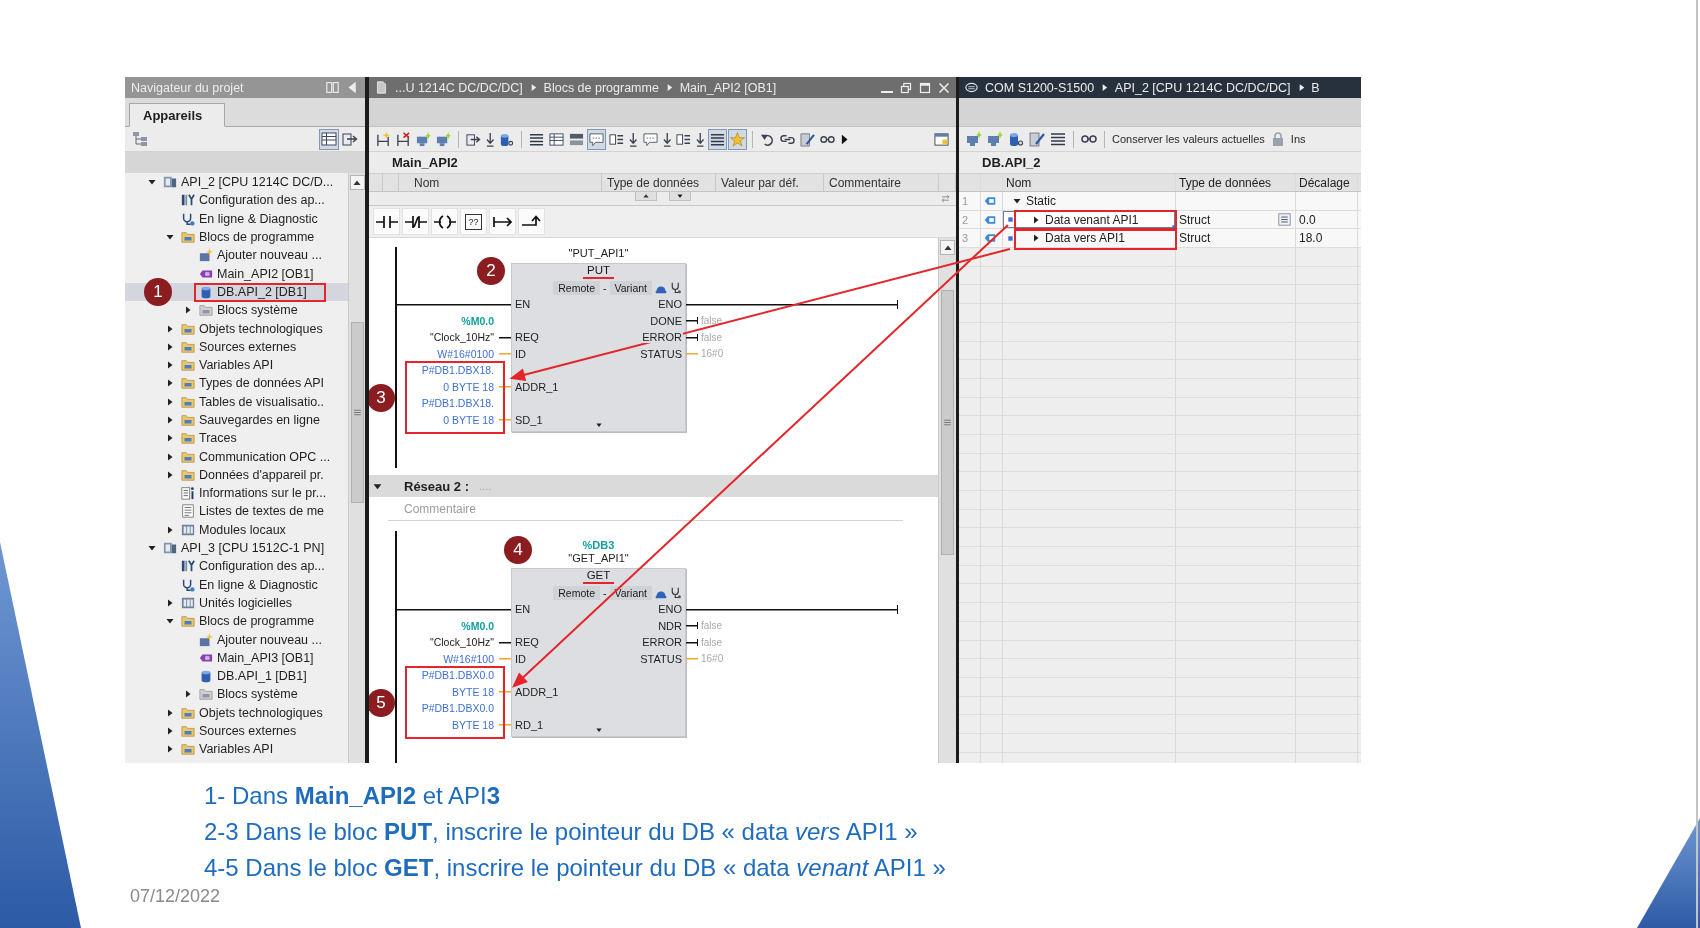 The height and width of the screenshot is (928, 1700). Describe the element at coordinates (473, 221) in the screenshot. I see `instruction-button: ??` at that location.